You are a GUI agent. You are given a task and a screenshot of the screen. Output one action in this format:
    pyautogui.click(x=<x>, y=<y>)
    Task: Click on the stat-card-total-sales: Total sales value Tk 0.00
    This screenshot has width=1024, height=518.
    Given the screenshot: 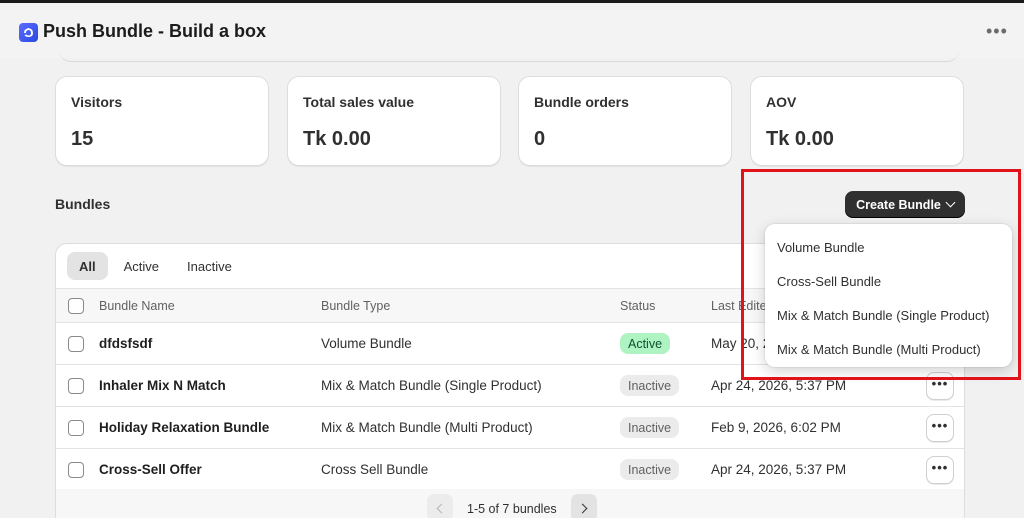 What is the action you would take?
    pyautogui.click(x=394, y=121)
    